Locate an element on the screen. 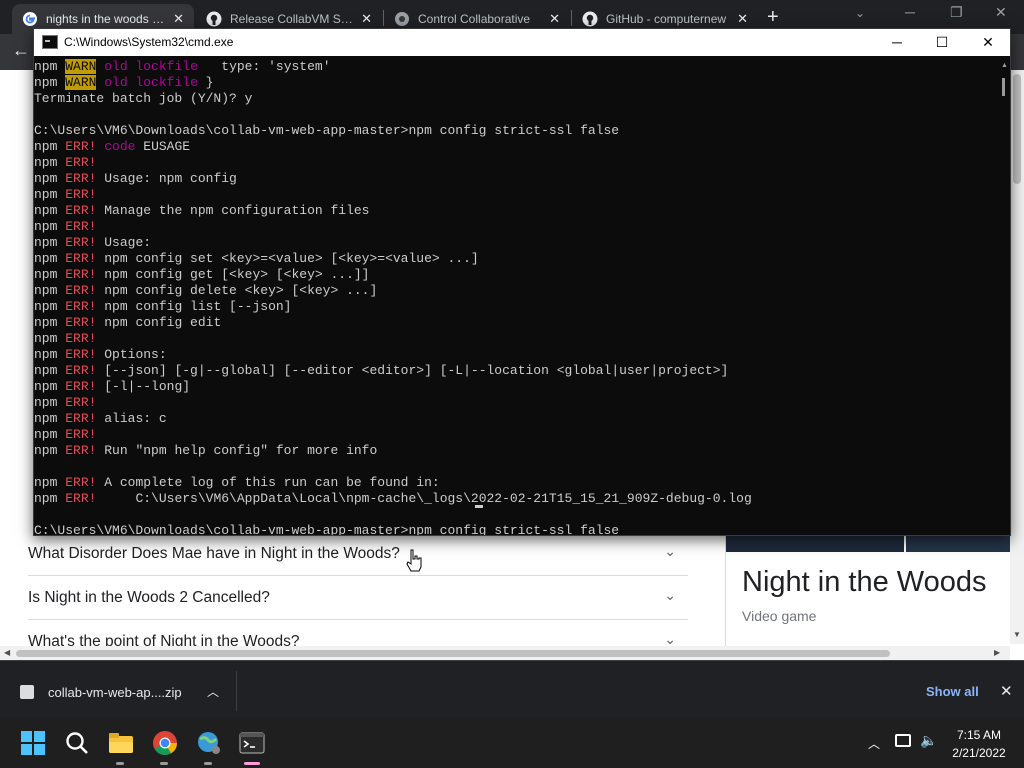 Image resolution: width=1024 pixels, height=768 pixels. cmd-close-icon: ✕ is located at coordinates (988, 42).